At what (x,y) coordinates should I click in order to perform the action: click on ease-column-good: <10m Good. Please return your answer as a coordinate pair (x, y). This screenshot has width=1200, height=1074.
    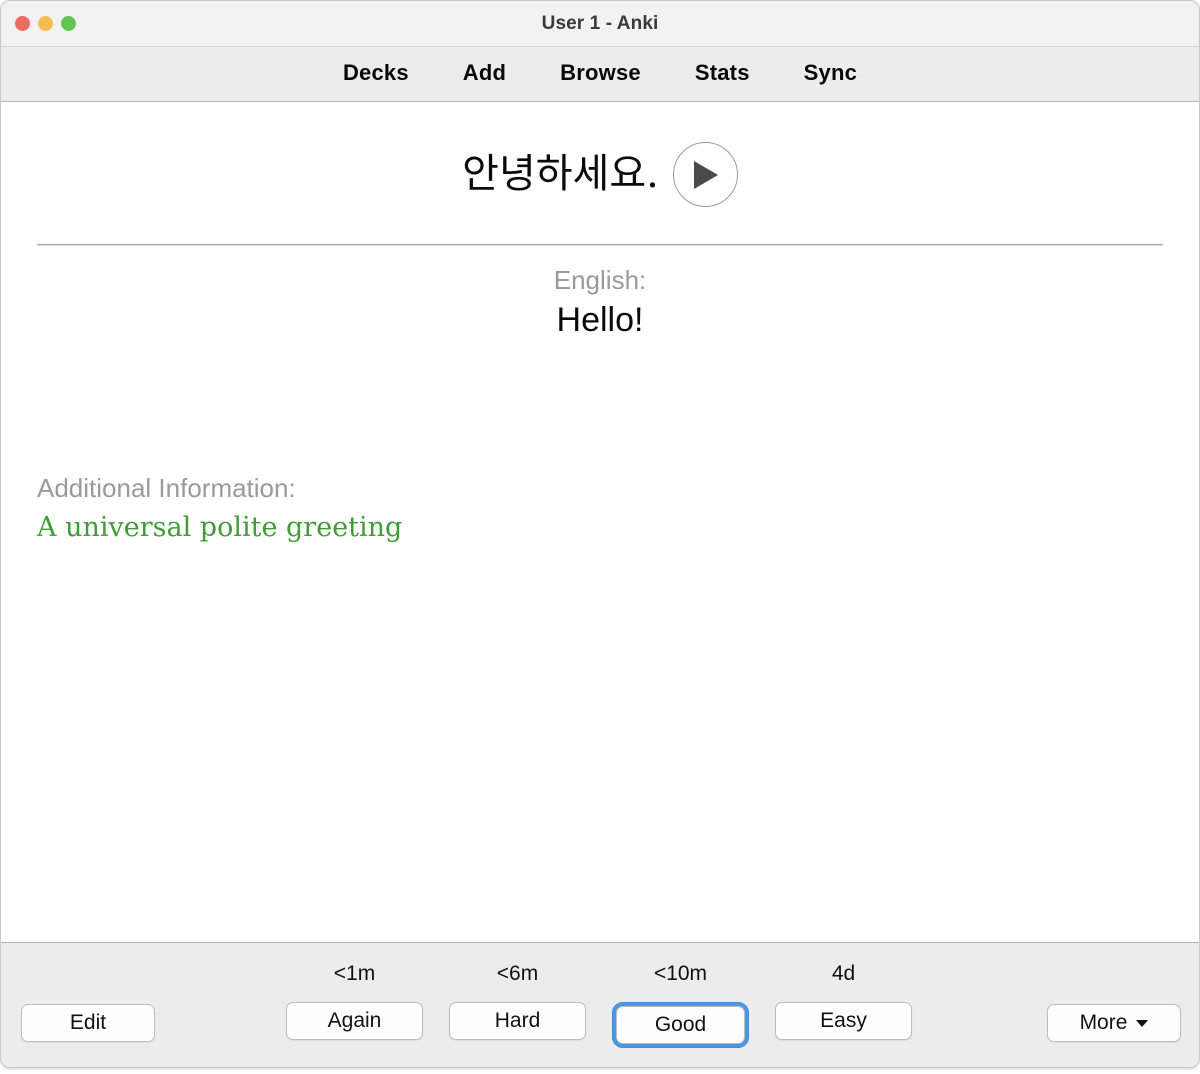
    Looking at the image, I should click on (680, 1003).